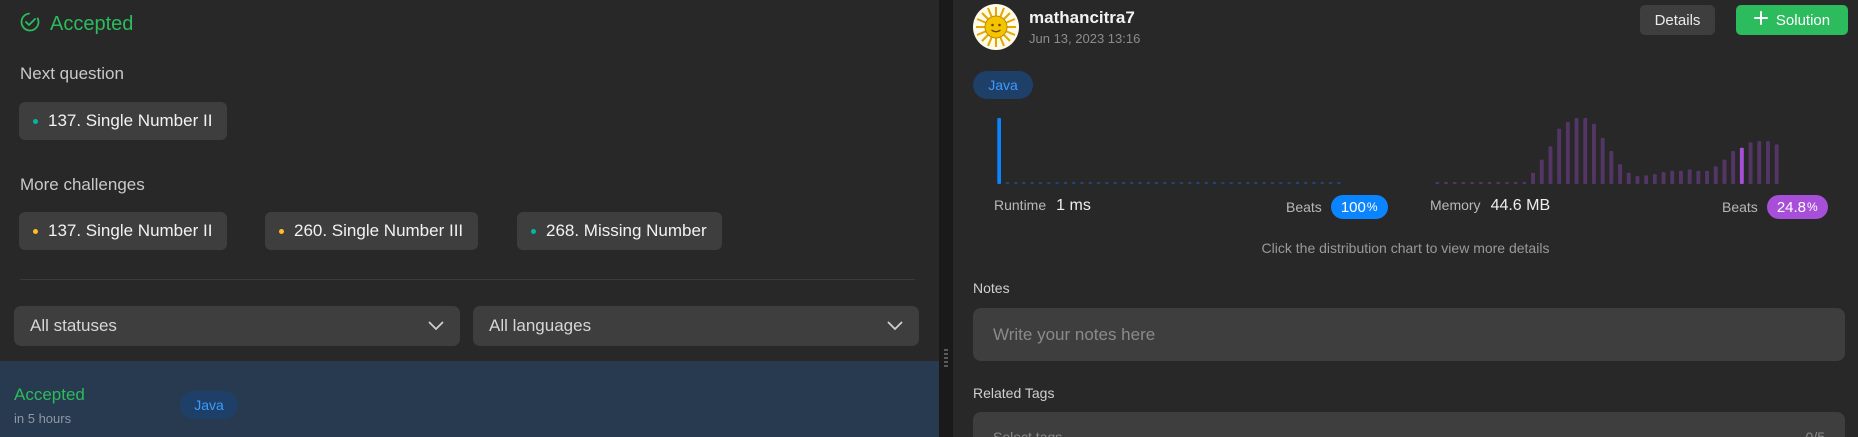  What do you see at coordinates (1003, 85) in the screenshot?
I see `language-badge: Java` at bounding box center [1003, 85].